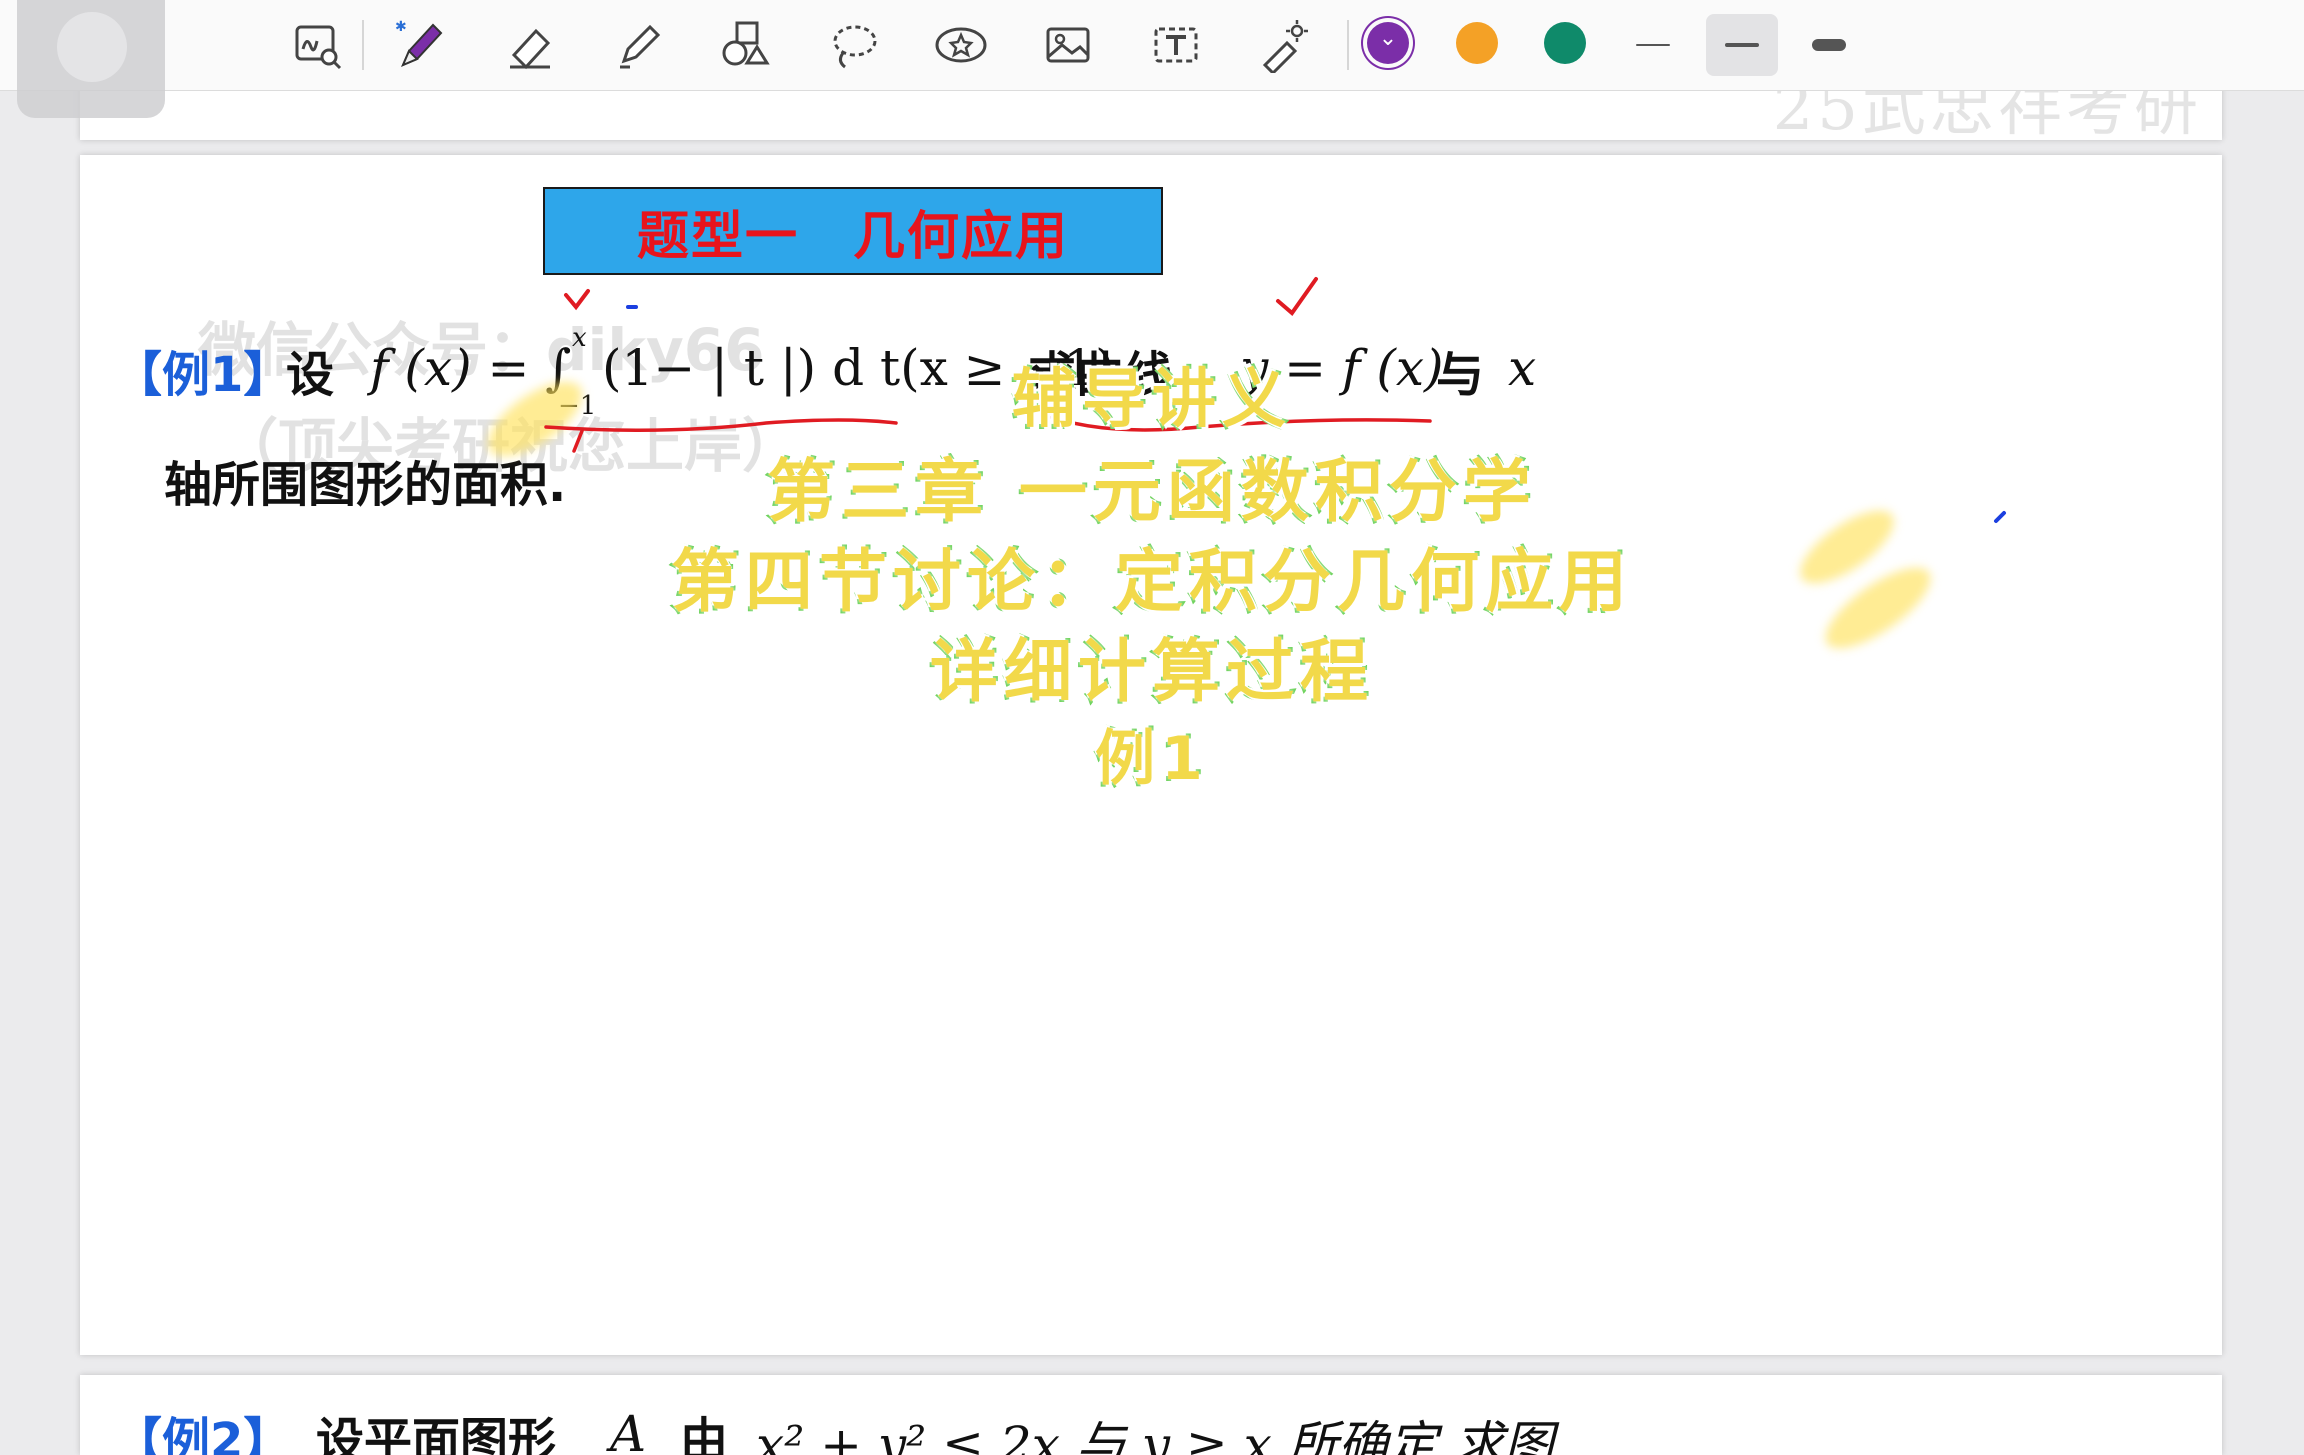 The height and width of the screenshot is (1455, 2304). What do you see at coordinates (530, 45) in the screenshot?
I see `eraser-icon` at bounding box center [530, 45].